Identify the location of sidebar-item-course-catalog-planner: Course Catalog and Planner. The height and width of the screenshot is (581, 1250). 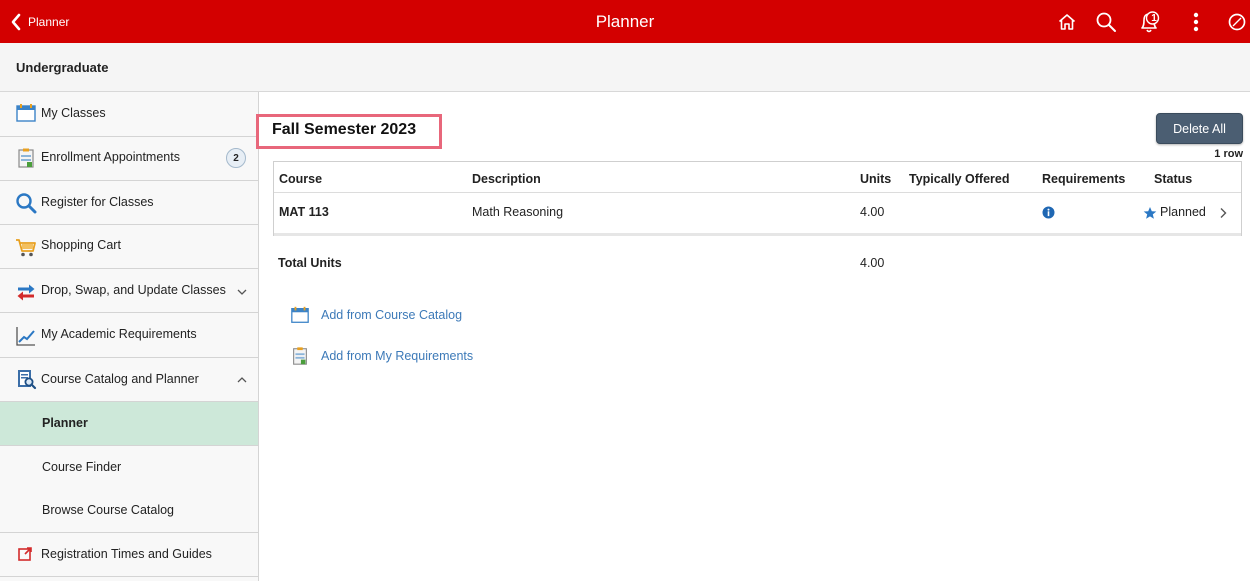
(129, 380).